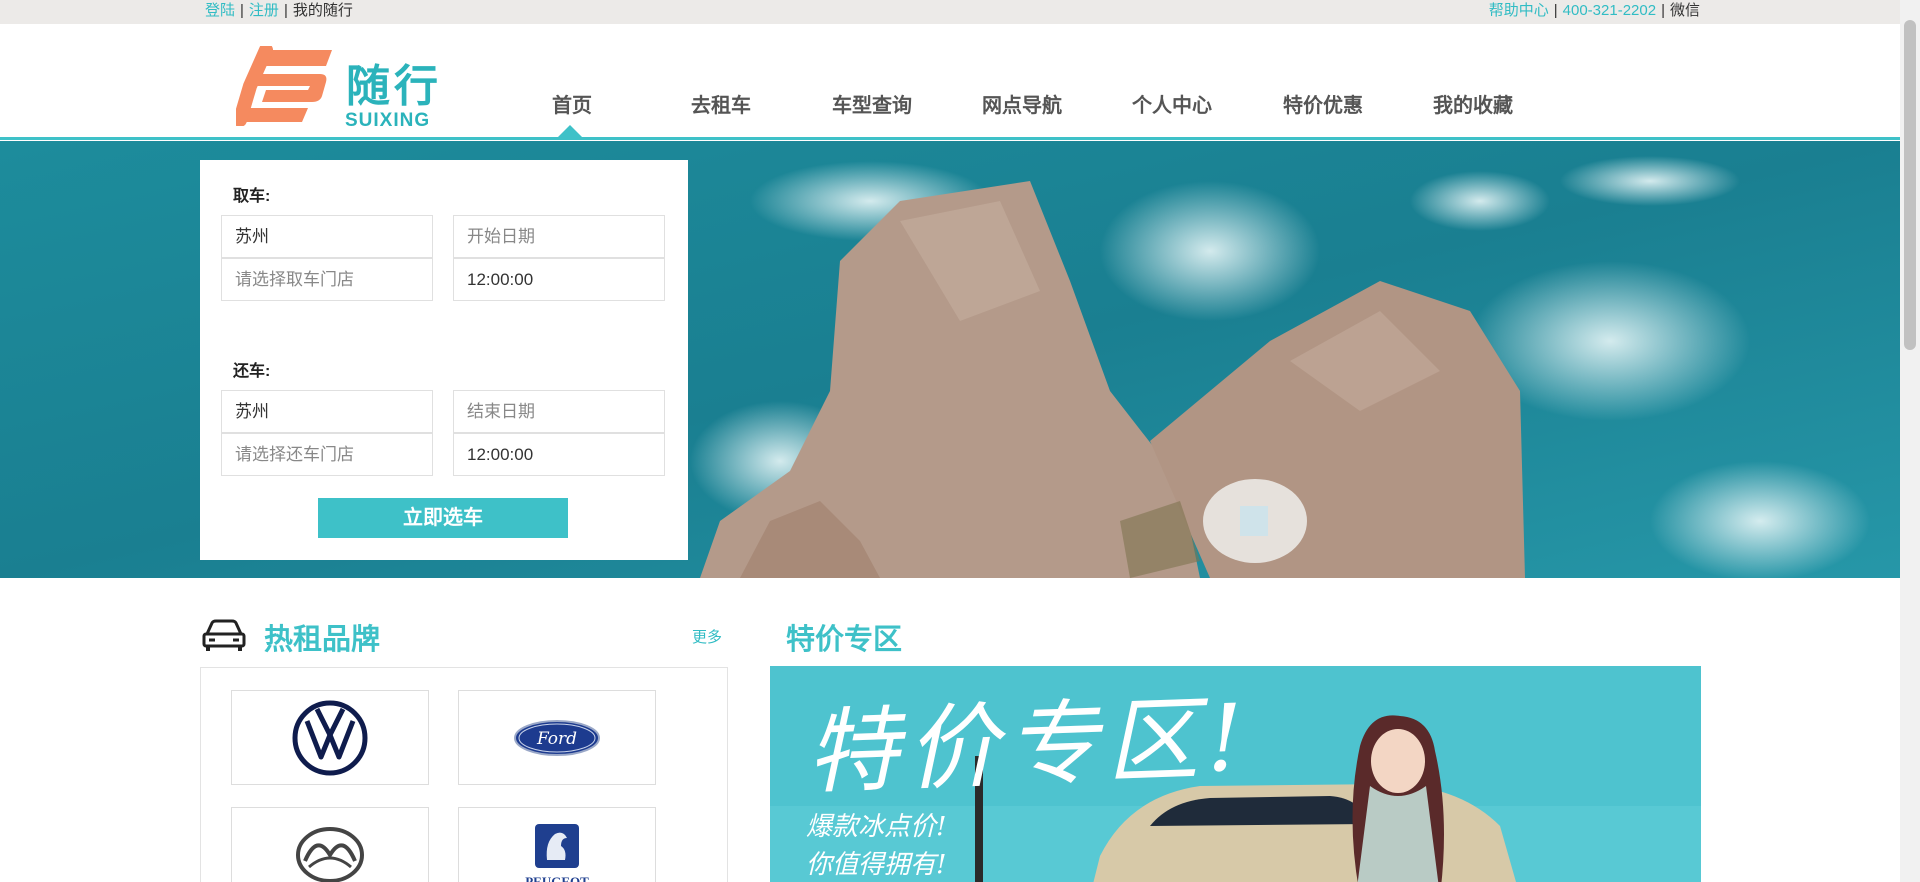  Describe the element at coordinates (559, 411) in the screenshot. I see `return-date-field: 结束日期` at that location.